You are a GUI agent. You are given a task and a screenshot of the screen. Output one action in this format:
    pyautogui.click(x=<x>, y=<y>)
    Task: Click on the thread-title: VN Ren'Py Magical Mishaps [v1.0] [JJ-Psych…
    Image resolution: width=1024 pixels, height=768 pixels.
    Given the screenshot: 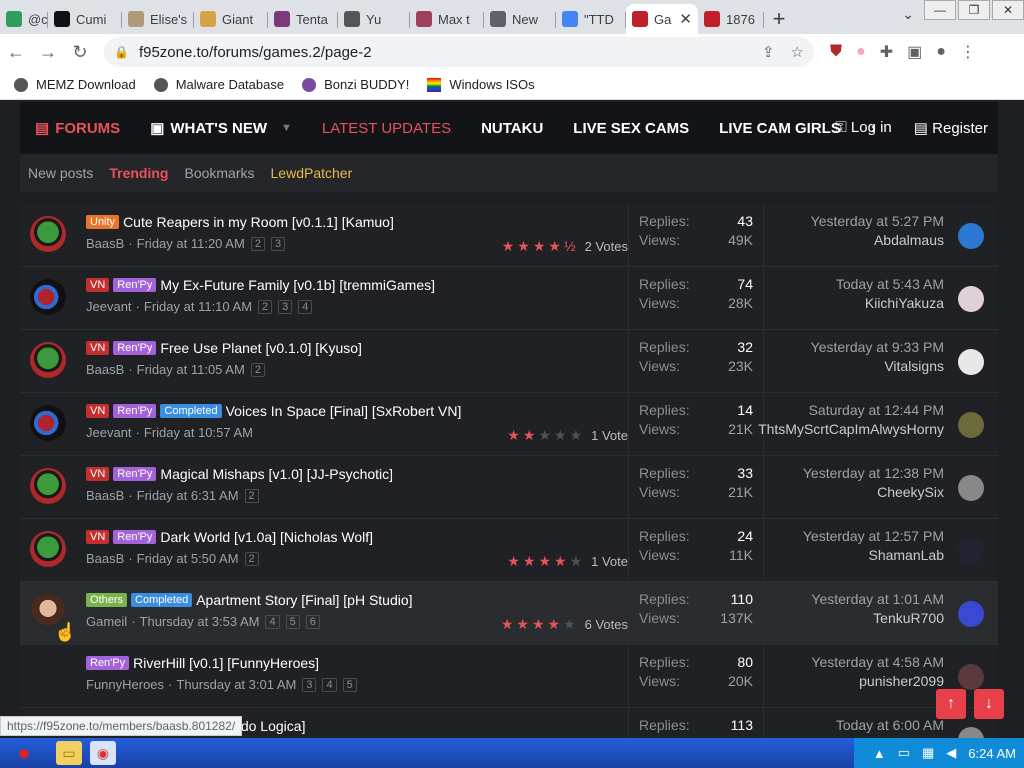 What is the action you would take?
    pyautogui.click(x=239, y=474)
    